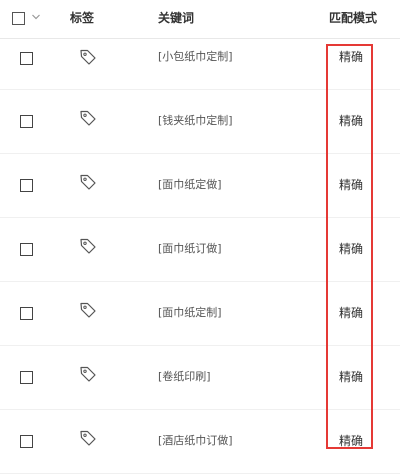 This screenshot has height=474, width=400. I want to click on keyword-text: [卷纸印刷], so click(184, 376).